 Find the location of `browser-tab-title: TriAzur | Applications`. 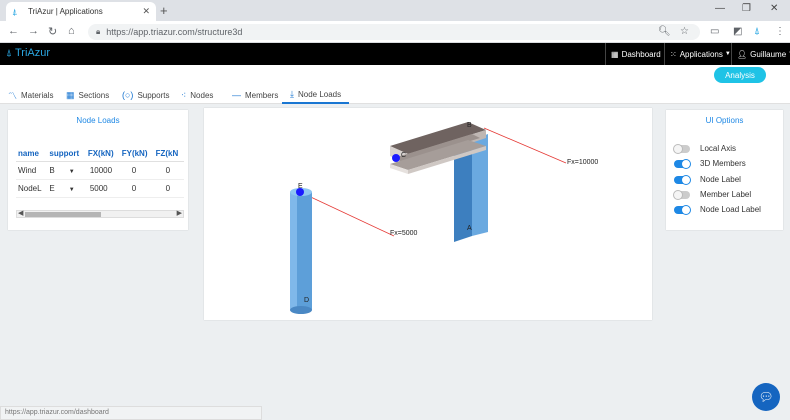

browser-tab-title: TriAzur | Applications is located at coordinates (65, 11).